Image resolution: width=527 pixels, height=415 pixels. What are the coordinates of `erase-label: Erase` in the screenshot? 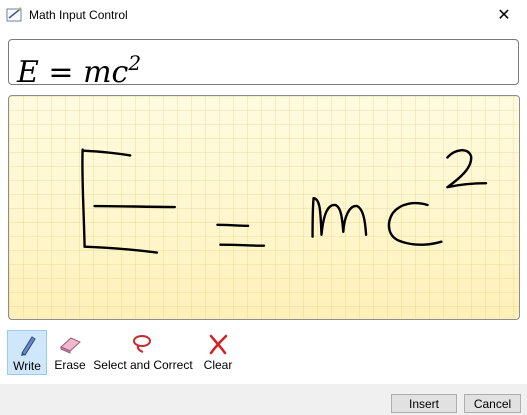 It's located at (70, 365).